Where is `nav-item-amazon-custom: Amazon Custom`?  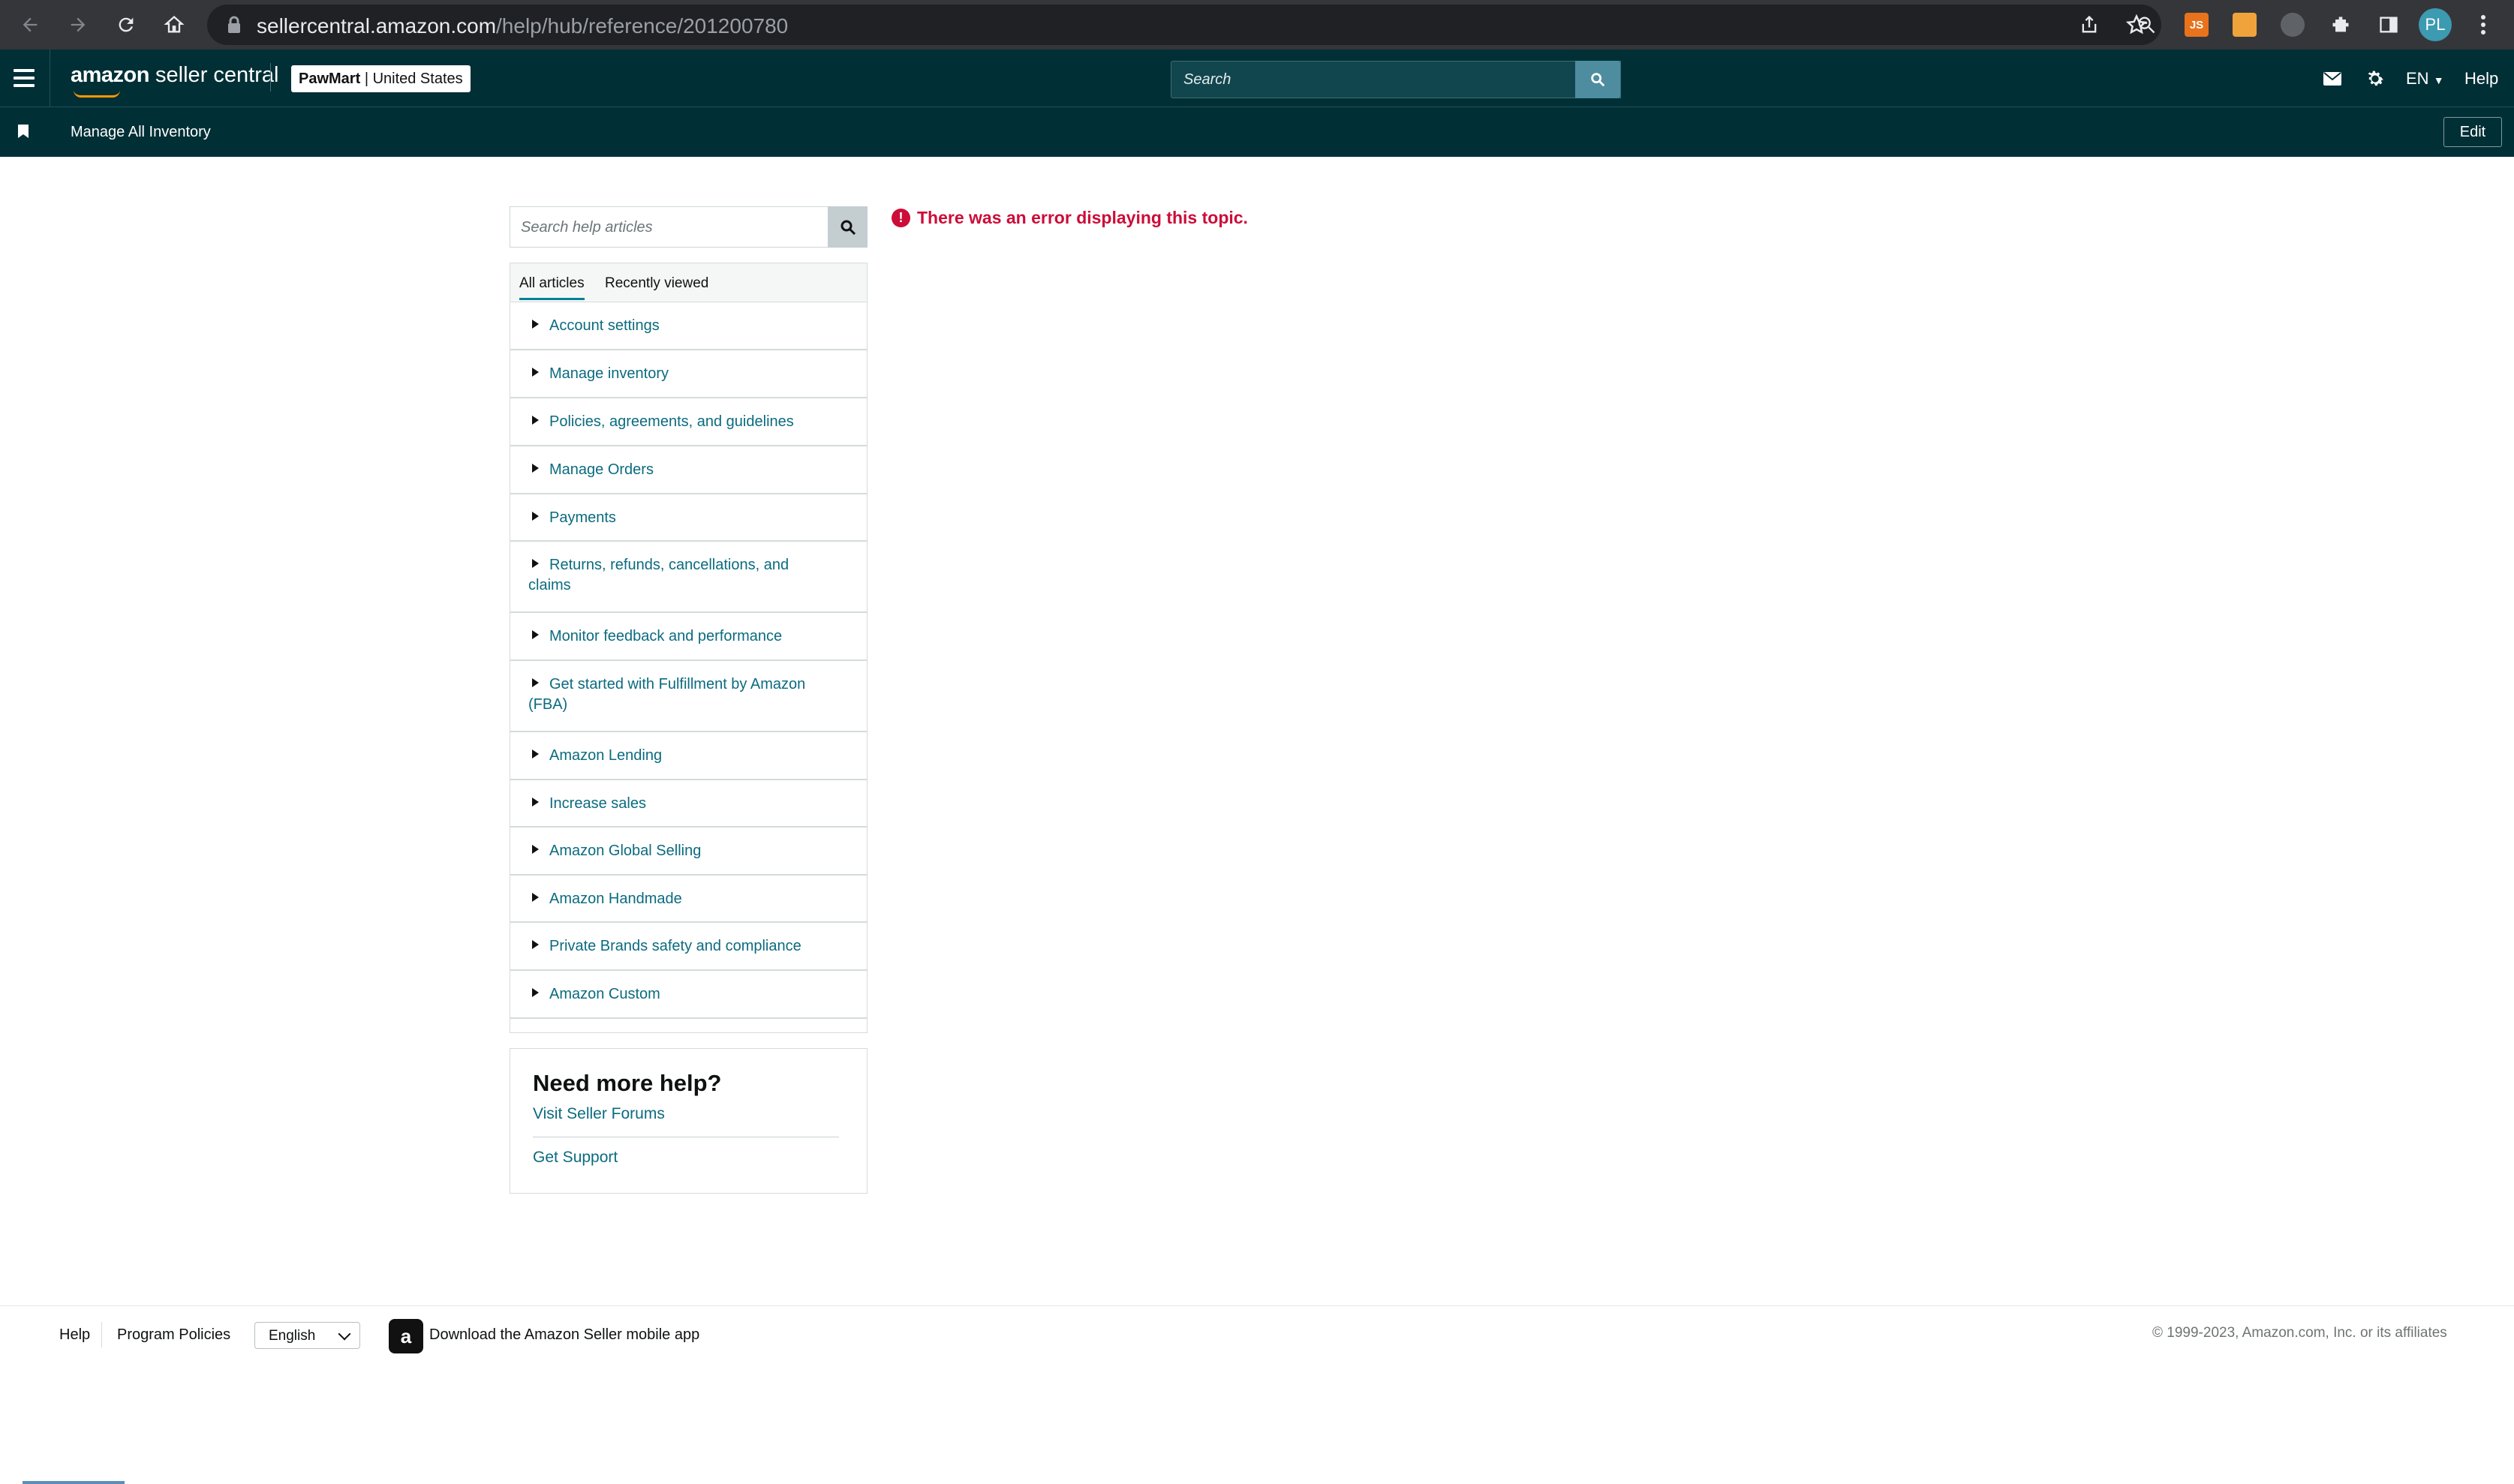 nav-item-amazon-custom: Amazon Custom is located at coordinates (688, 995).